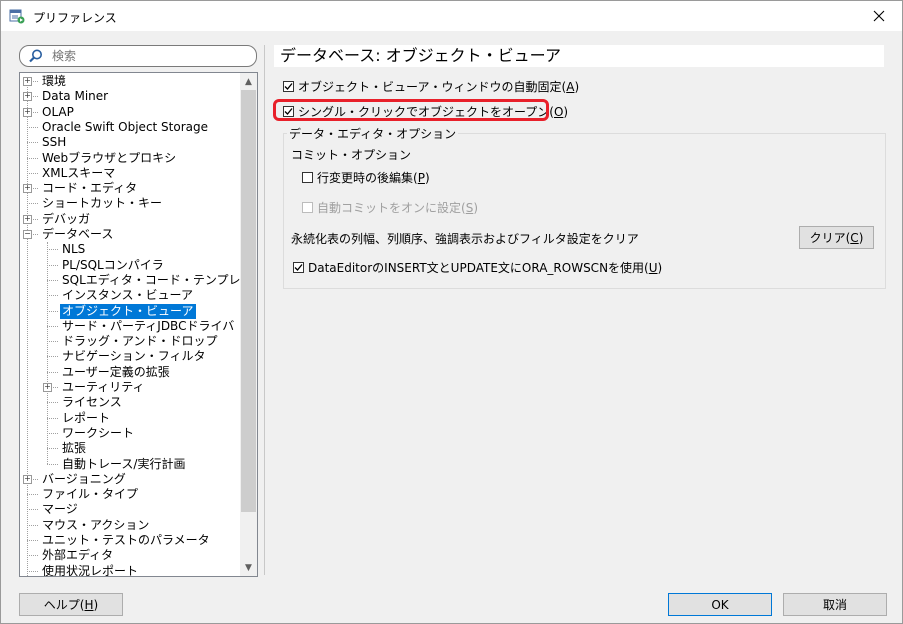 The image size is (903, 624). Describe the element at coordinates (248, 81) in the screenshot. I see `scroll-up-arrow-icon: ▲` at that location.